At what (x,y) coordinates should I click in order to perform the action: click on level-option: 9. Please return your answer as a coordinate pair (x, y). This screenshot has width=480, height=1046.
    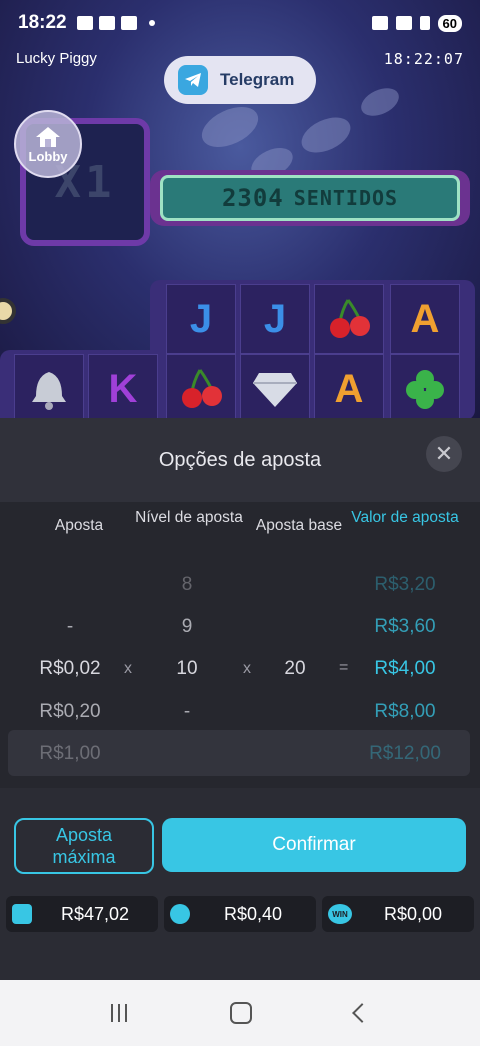
    Looking at the image, I should click on (187, 627).